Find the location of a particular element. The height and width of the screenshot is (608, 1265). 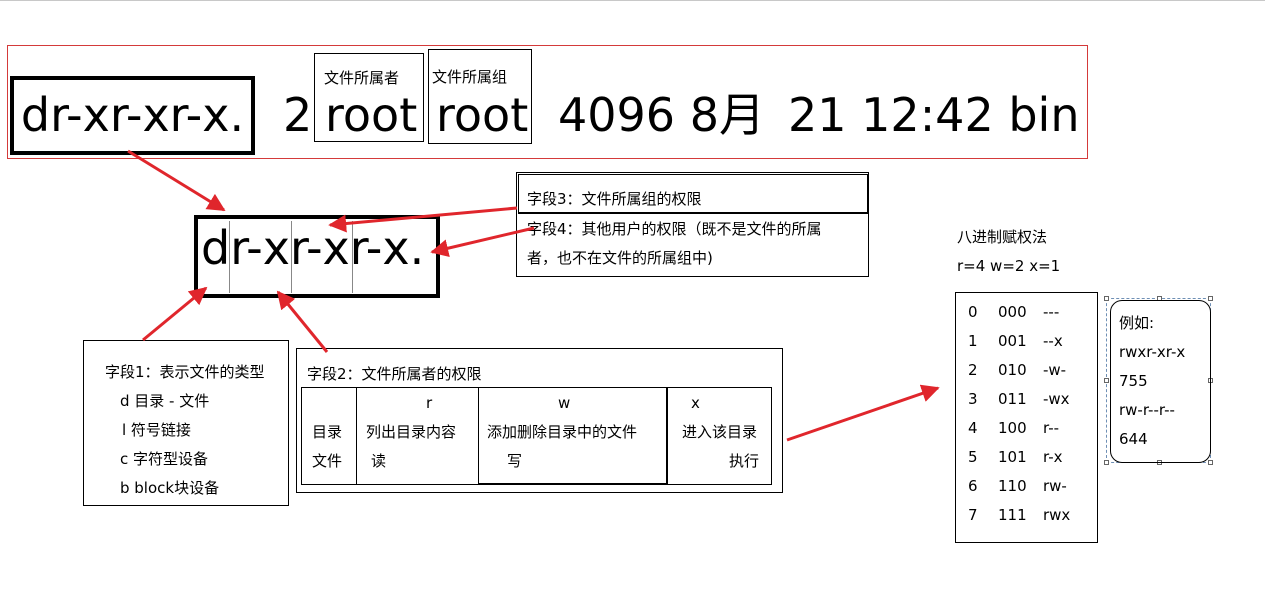

arrow-to-octal is located at coordinates (863, 413).